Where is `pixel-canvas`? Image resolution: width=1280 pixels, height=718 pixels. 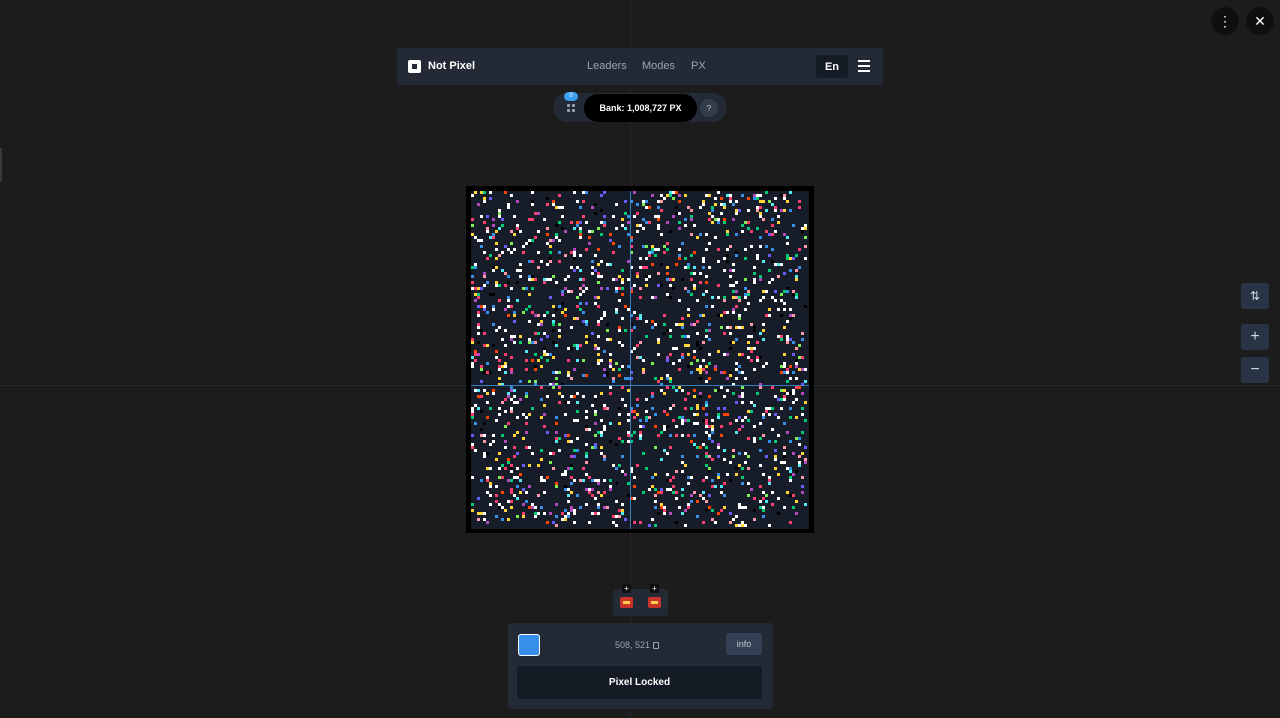 pixel-canvas is located at coordinates (640, 360).